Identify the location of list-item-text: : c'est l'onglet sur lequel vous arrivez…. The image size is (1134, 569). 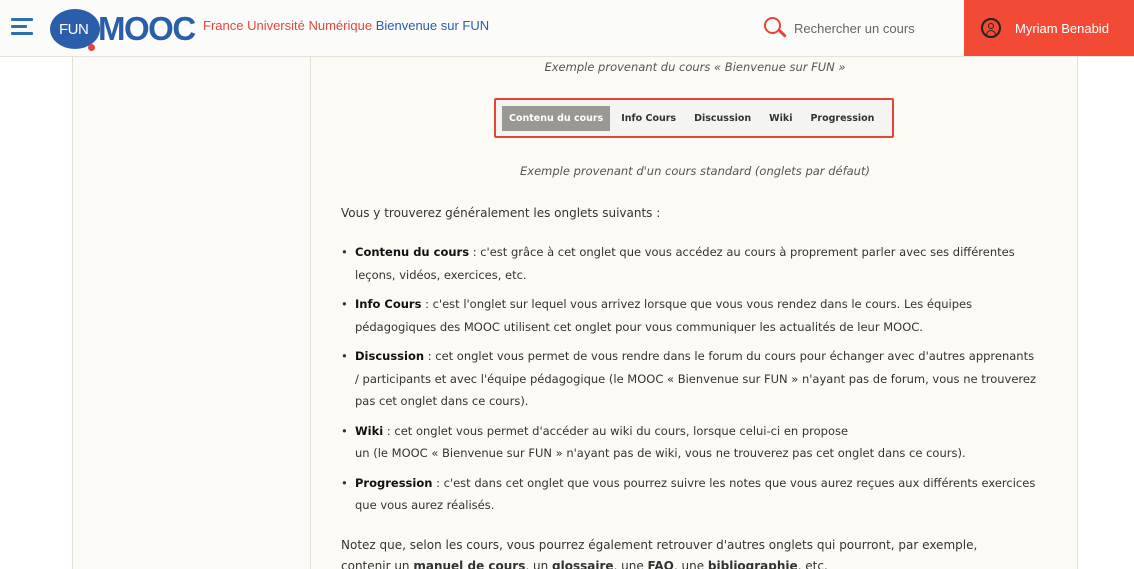
(664, 315).